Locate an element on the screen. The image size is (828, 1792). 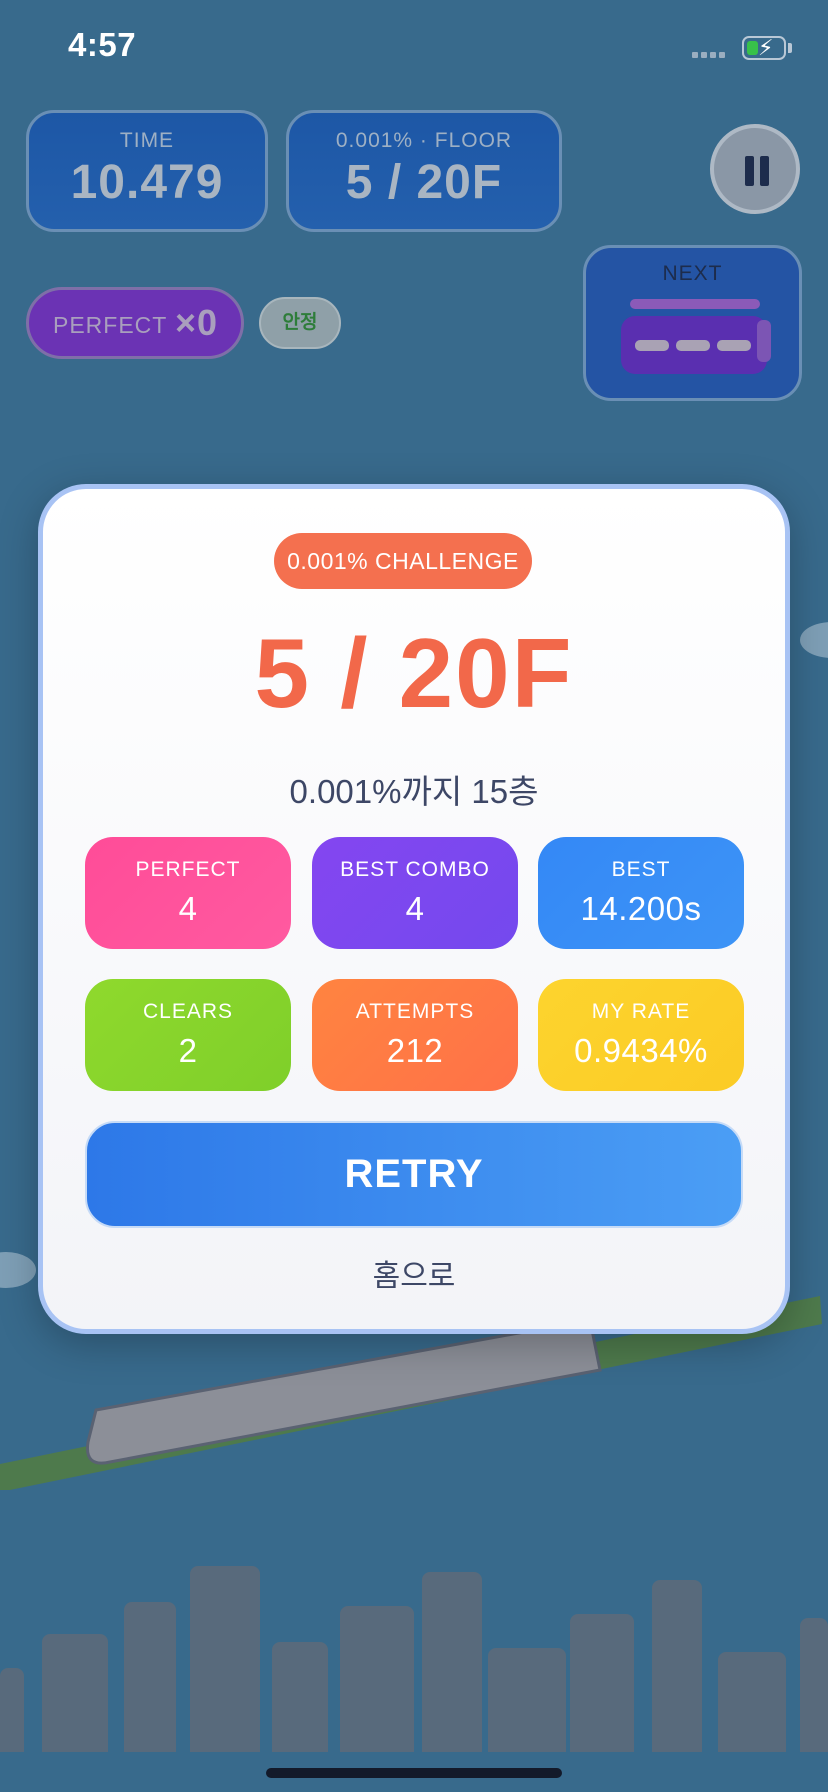
battery-cap is located at coordinates (790, 48).